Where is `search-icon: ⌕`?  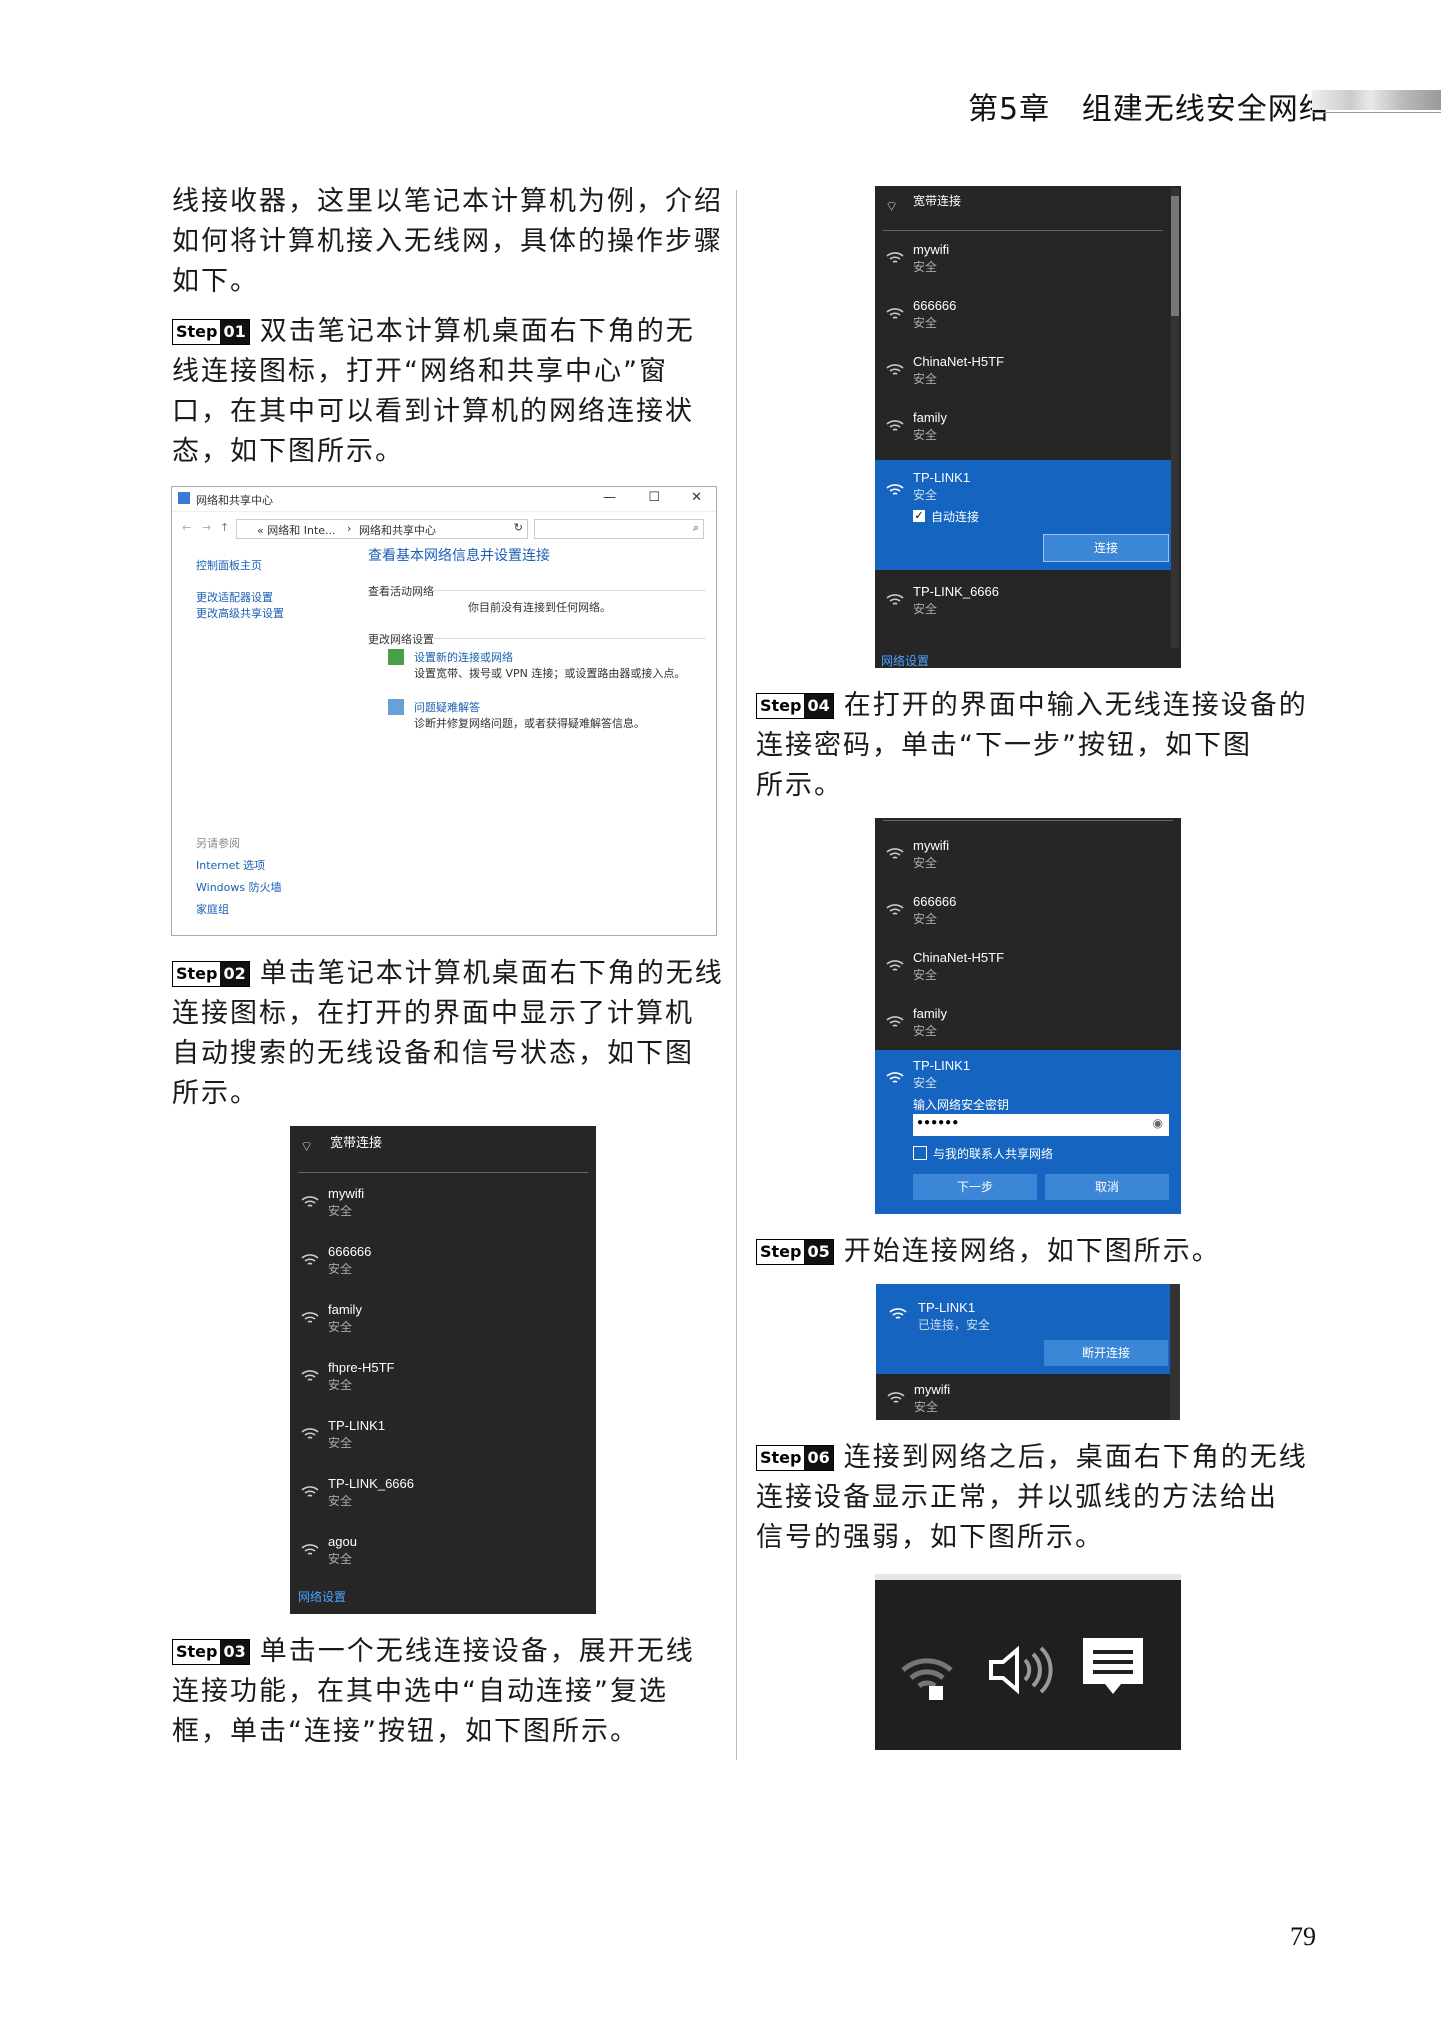
search-icon: ⌕ is located at coordinates (695, 527).